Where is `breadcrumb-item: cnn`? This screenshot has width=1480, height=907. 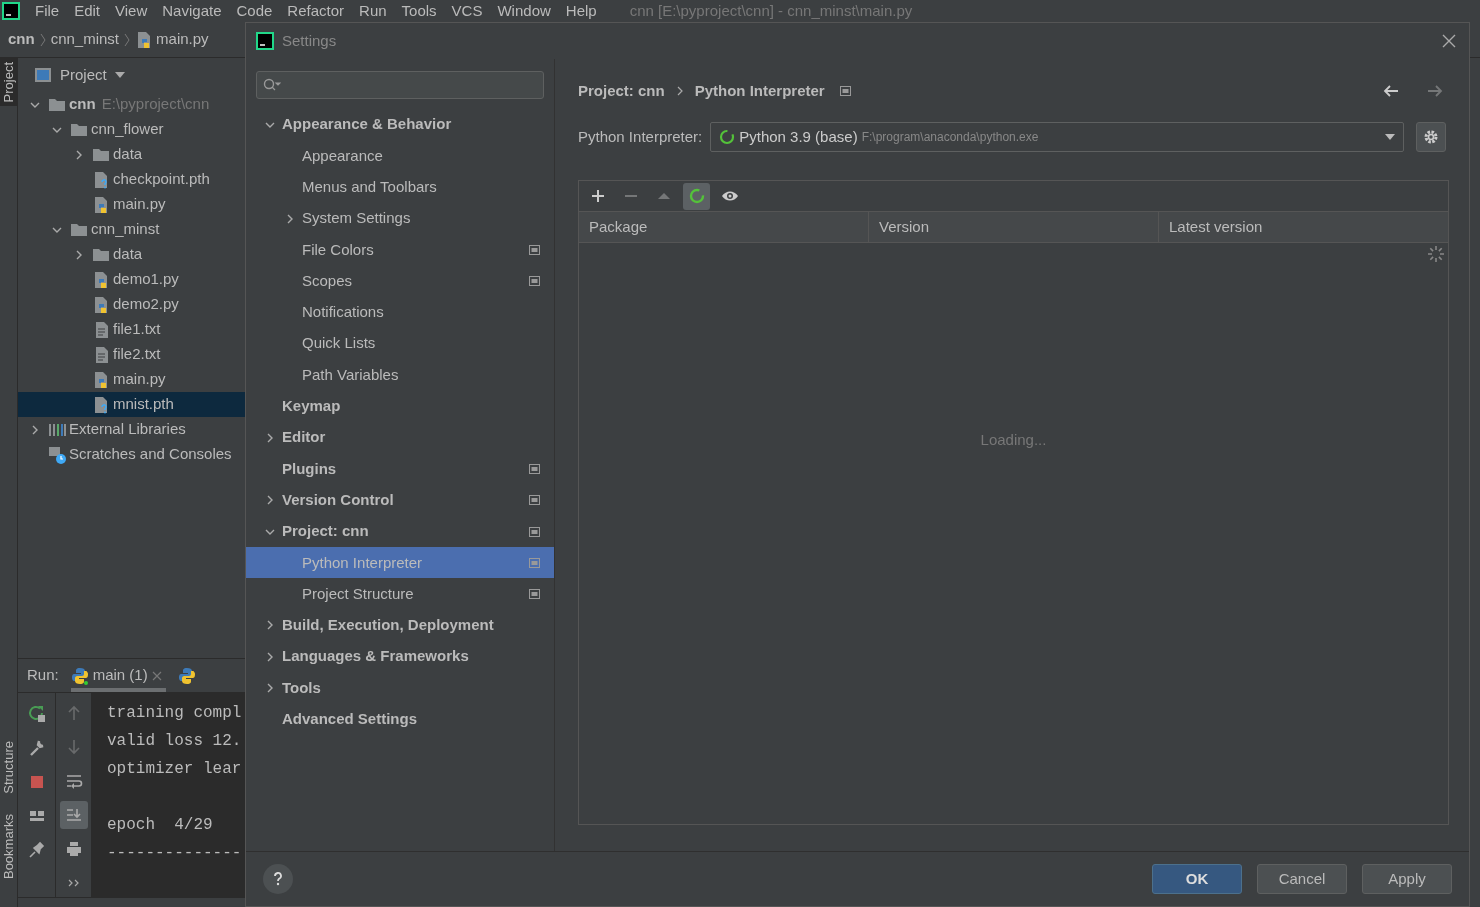
breadcrumb-item: cnn is located at coordinates (21, 39).